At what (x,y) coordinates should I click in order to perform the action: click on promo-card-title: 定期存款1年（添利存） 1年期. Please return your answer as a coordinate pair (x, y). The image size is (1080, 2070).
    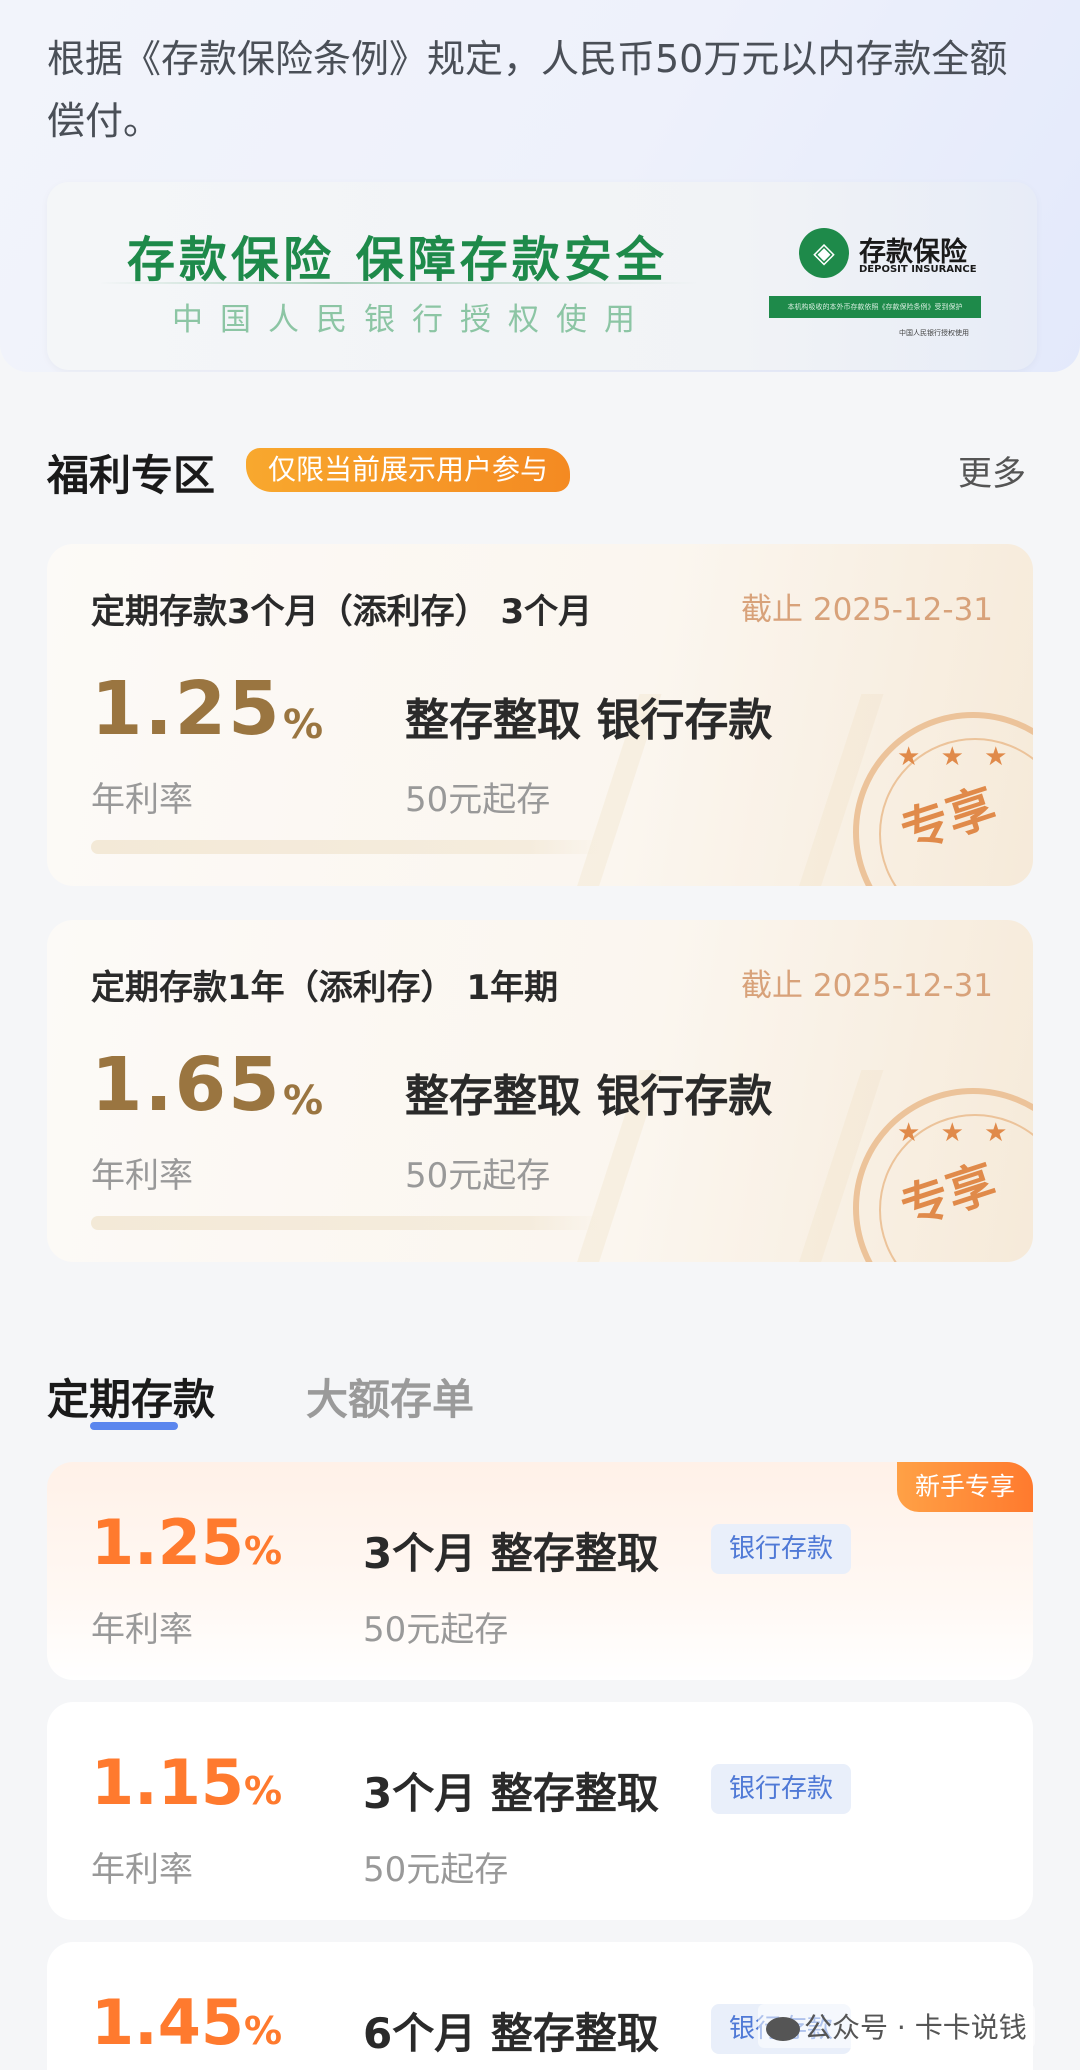
    Looking at the image, I should click on (325, 988).